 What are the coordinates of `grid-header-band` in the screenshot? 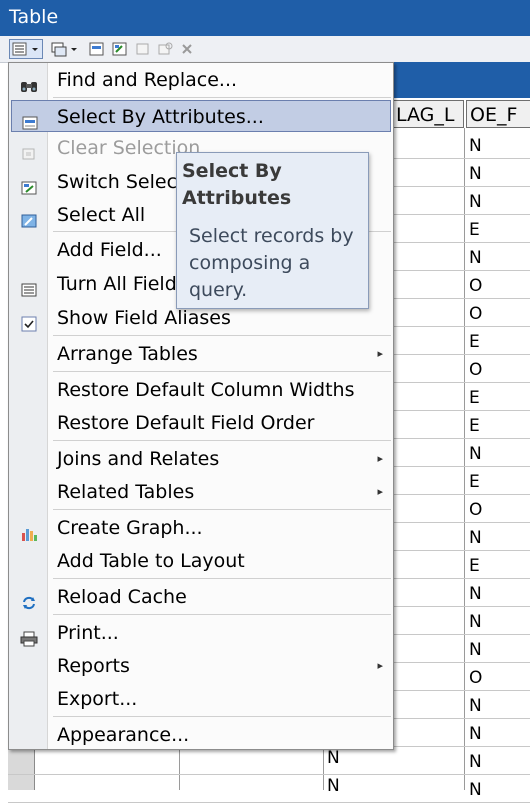 It's located at (461, 80).